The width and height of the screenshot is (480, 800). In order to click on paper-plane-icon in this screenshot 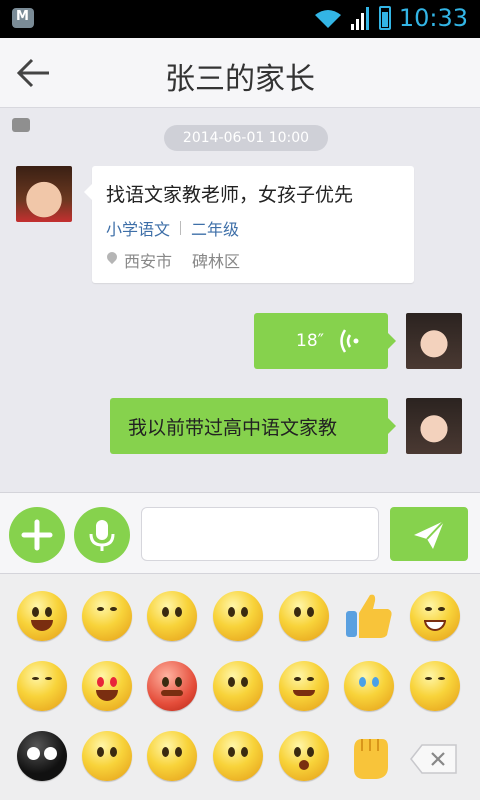, I will do `click(429, 534)`.